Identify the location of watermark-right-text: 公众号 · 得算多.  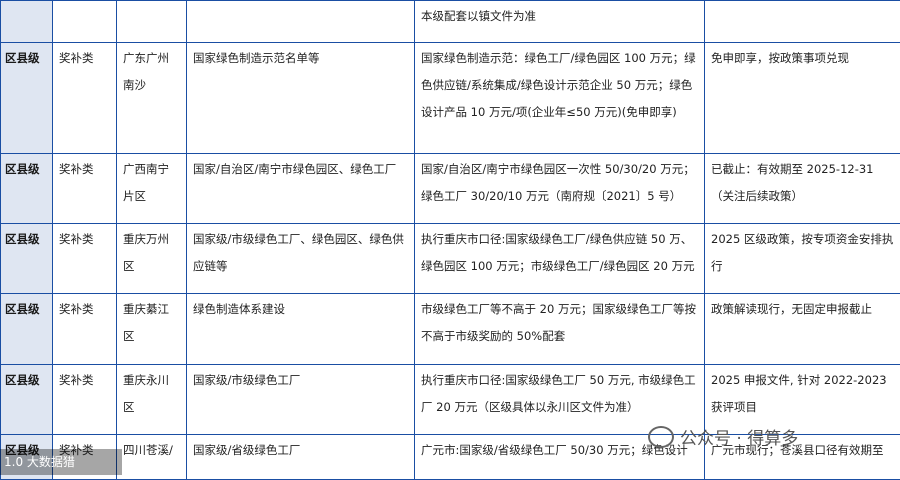
(739, 439).